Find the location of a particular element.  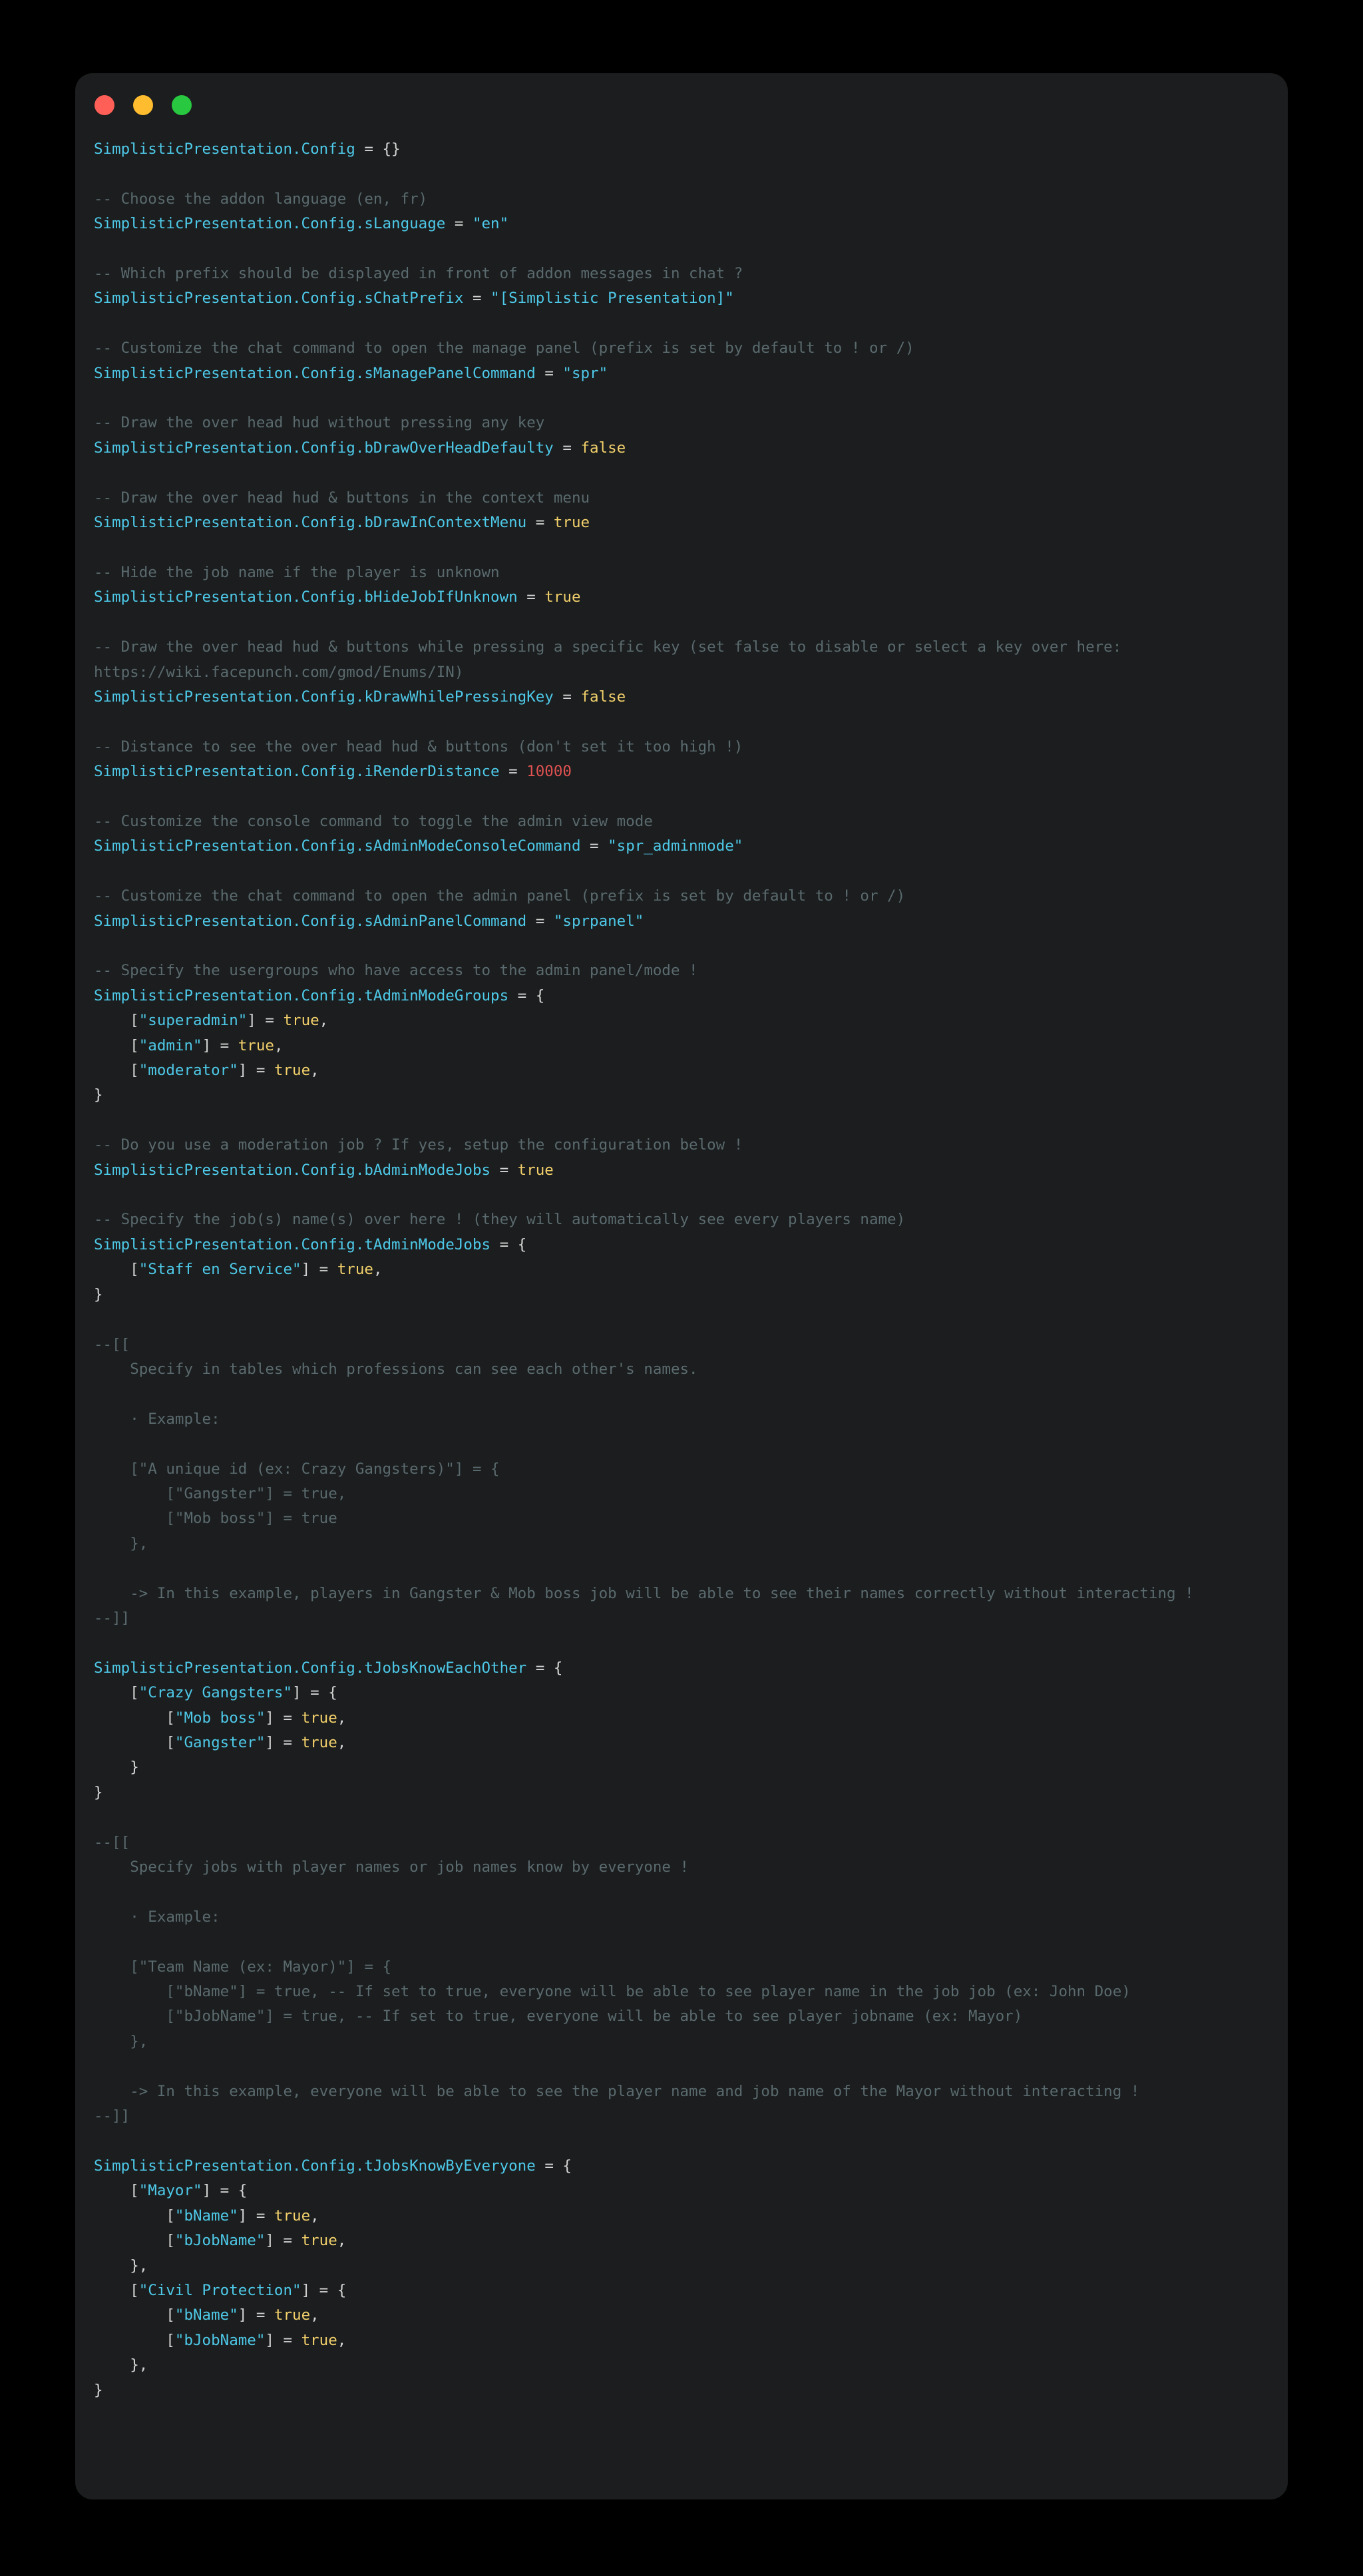

code-token-str: "admin" is located at coordinates (170, 1045).